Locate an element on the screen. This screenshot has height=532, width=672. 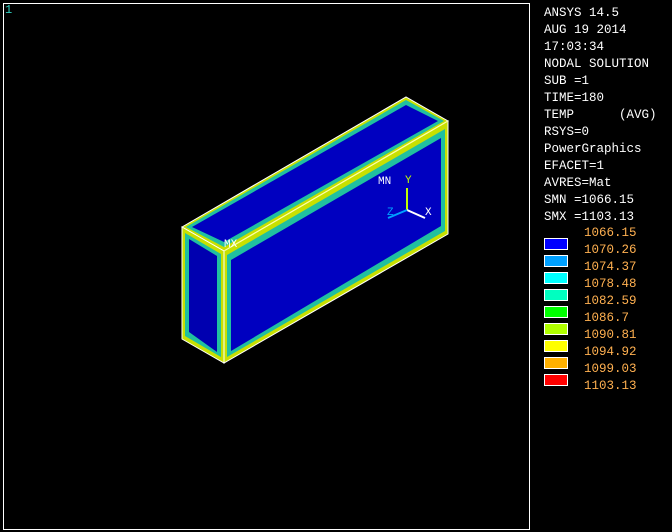
legend-value: 1099.03 is located at coordinates (610, 369).